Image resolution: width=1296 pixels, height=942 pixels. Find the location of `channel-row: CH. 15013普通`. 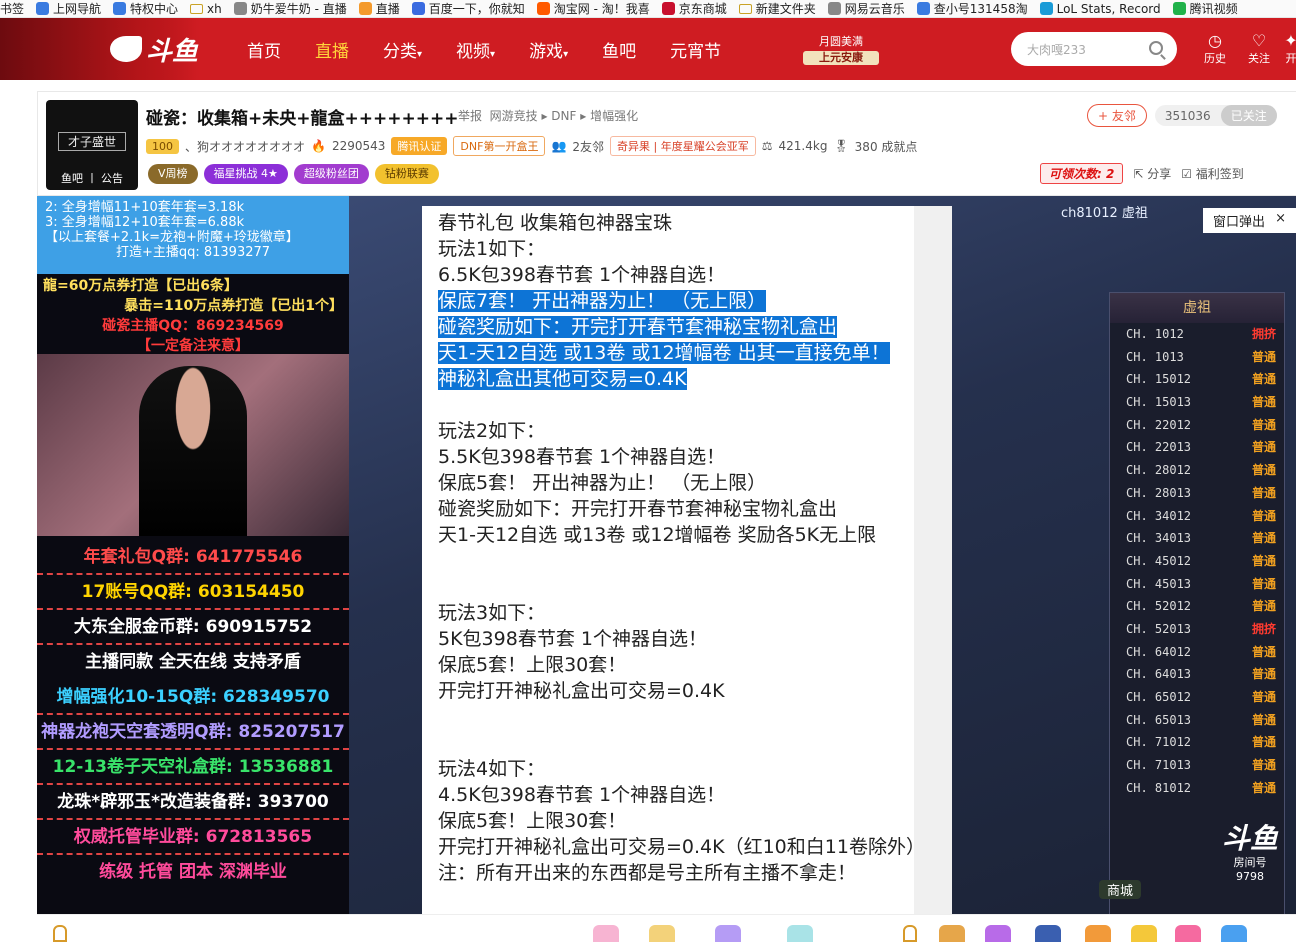

channel-row: CH. 15013普通 is located at coordinates (1197, 402).